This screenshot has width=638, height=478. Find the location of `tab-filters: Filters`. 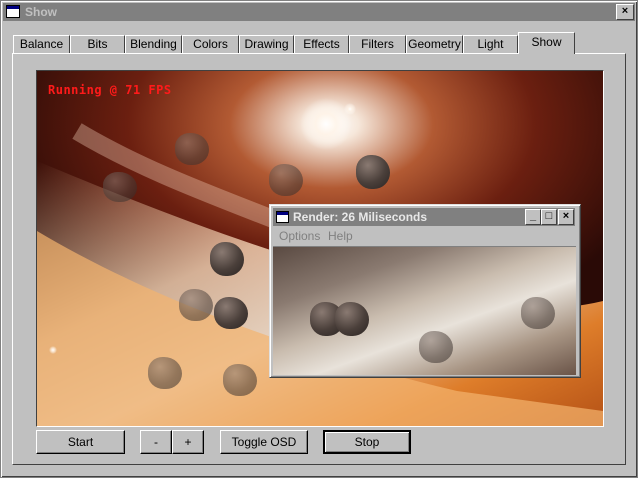

tab-filters: Filters is located at coordinates (377, 44).